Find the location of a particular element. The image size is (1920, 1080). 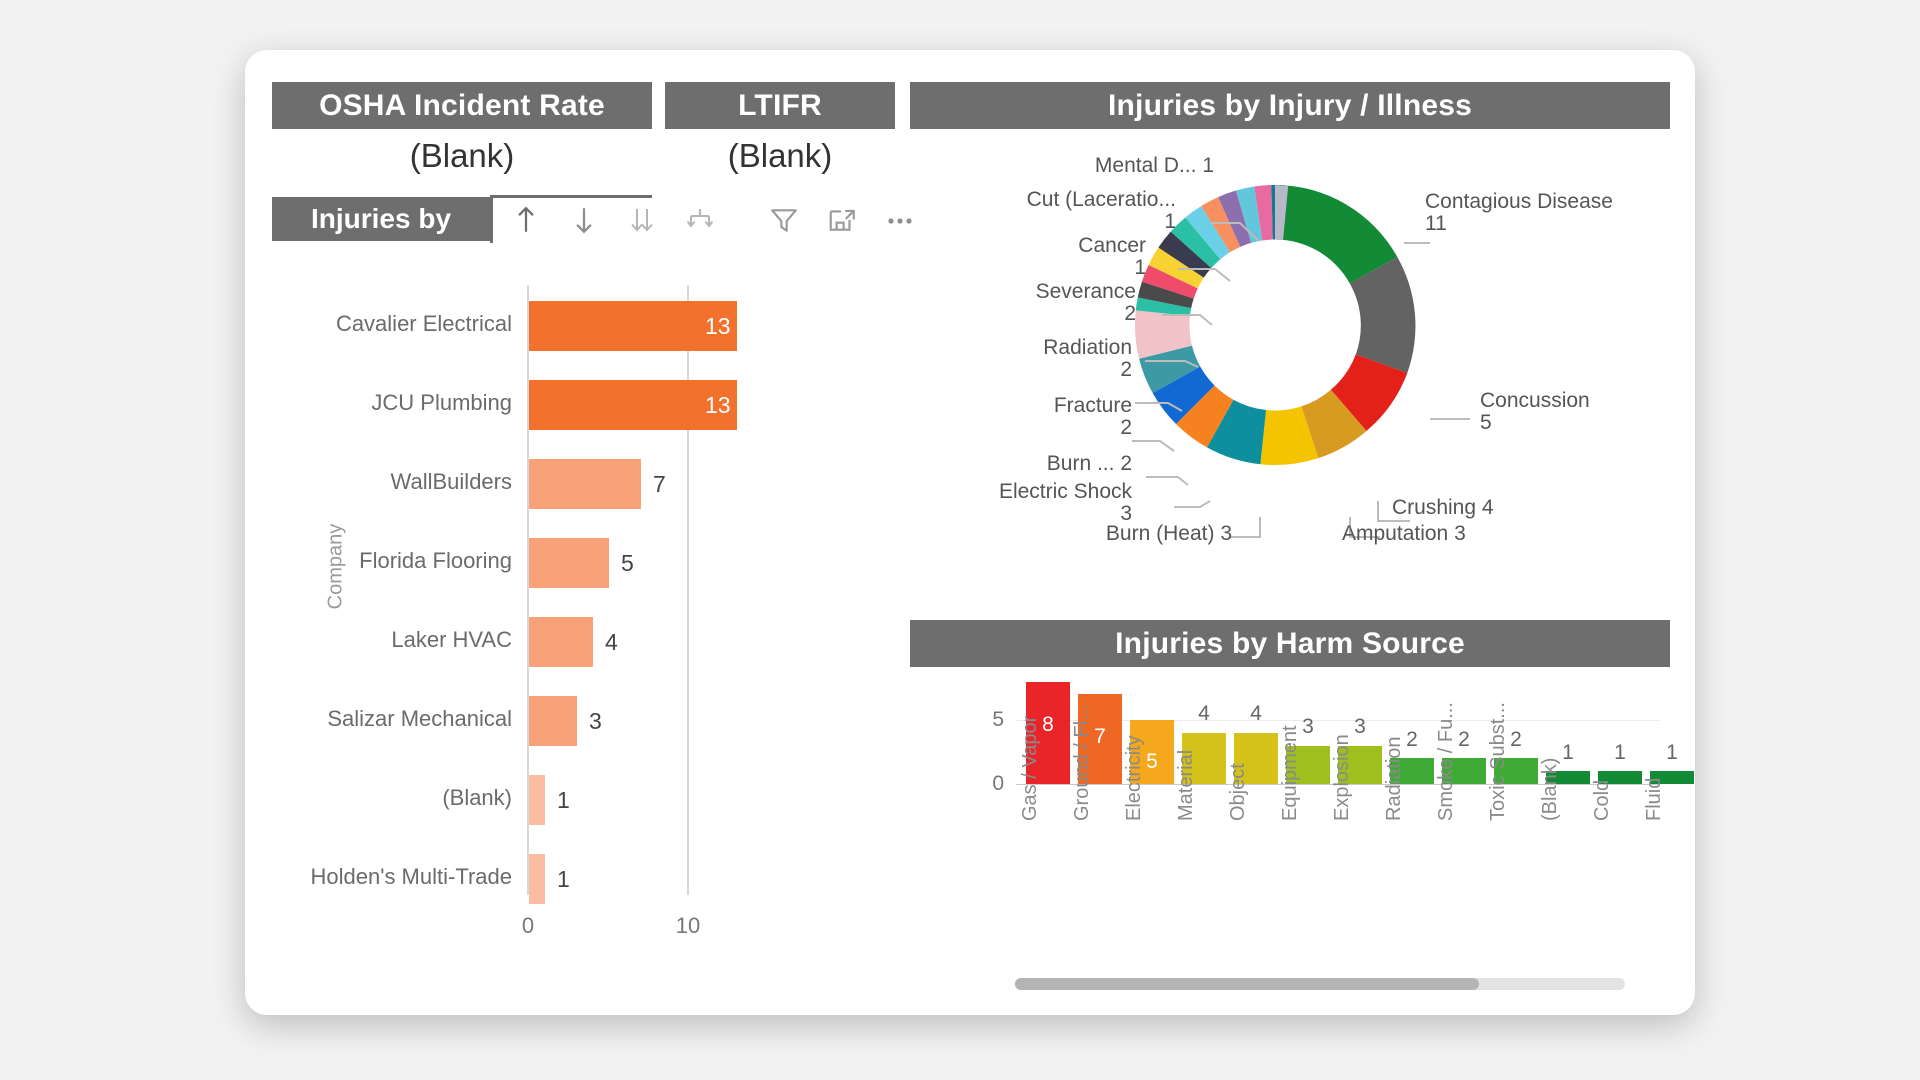

harm-chart-title: Injuries by Harm Source is located at coordinates (1290, 643).